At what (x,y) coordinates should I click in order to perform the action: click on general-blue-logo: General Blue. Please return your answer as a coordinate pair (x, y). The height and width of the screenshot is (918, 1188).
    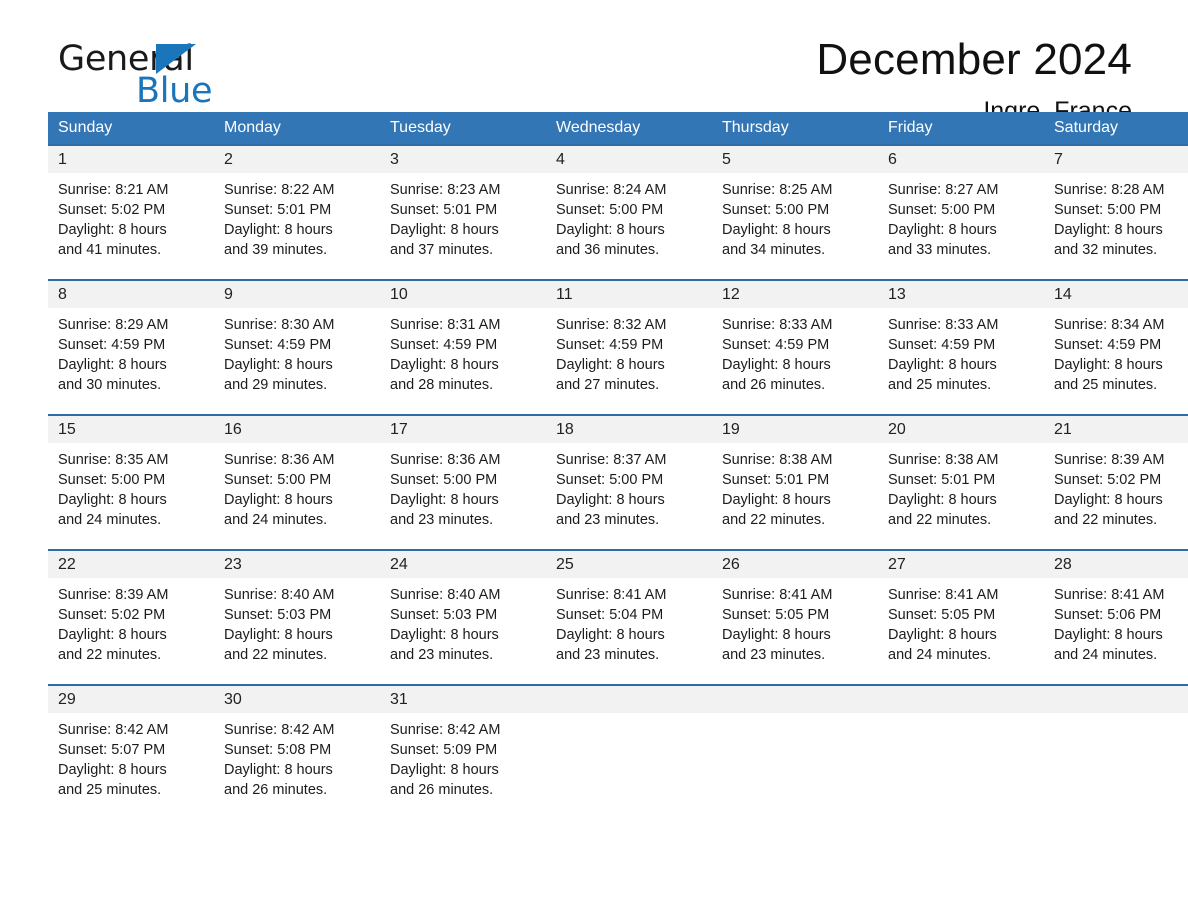
    Looking at the image, I should click on (168, 78).